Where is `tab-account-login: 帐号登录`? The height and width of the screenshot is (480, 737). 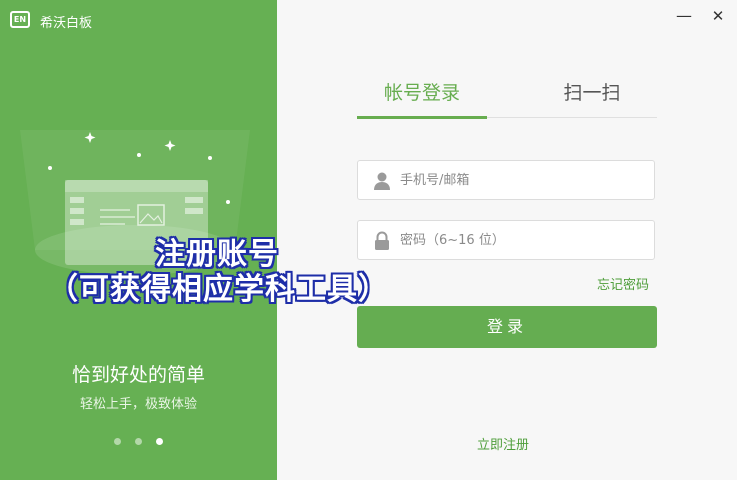 tab-account-login: 帐号登录 is located at coordinates (422, 91).